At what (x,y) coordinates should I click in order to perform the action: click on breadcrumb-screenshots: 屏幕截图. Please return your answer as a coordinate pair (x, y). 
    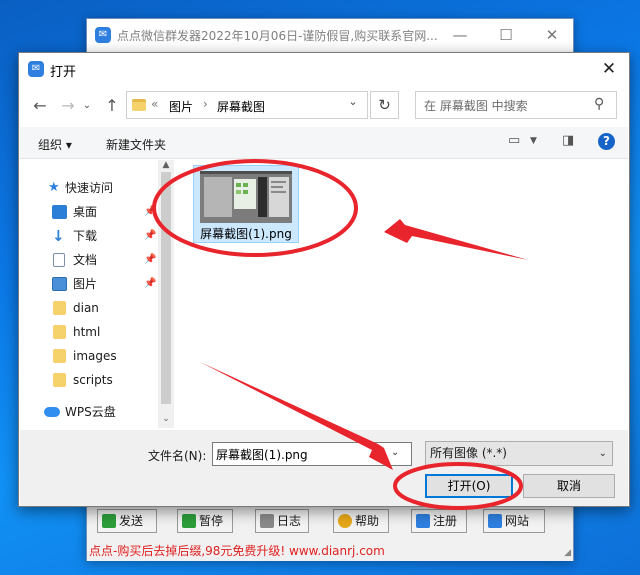
    Looking at the image, I should click on (241, 106).